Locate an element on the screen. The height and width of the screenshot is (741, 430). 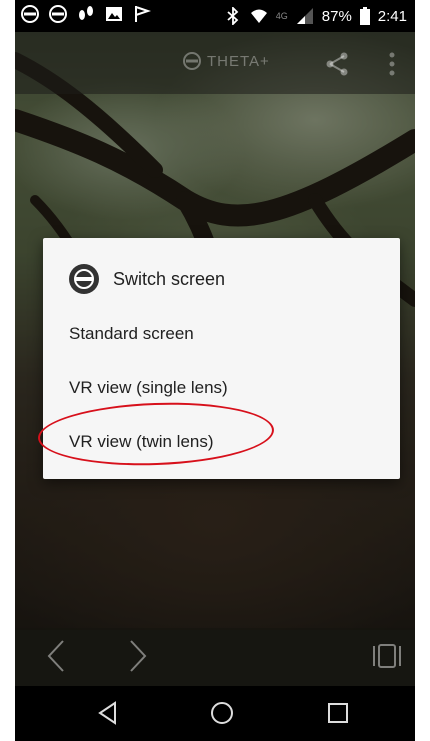
dialog-header: Switch screen is located at coordinates (147, 279).